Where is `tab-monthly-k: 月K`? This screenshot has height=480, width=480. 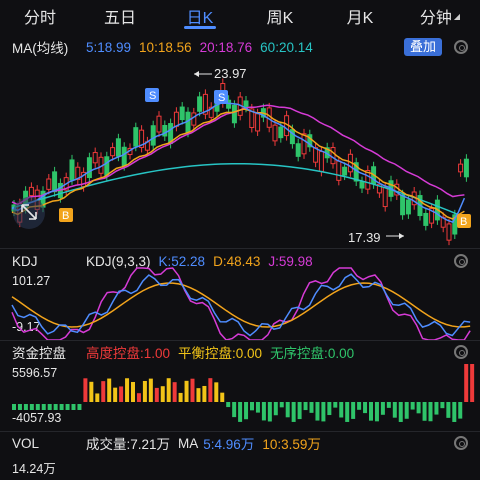 tab-monthly-k: 月K is located at coordinates (360, 16).